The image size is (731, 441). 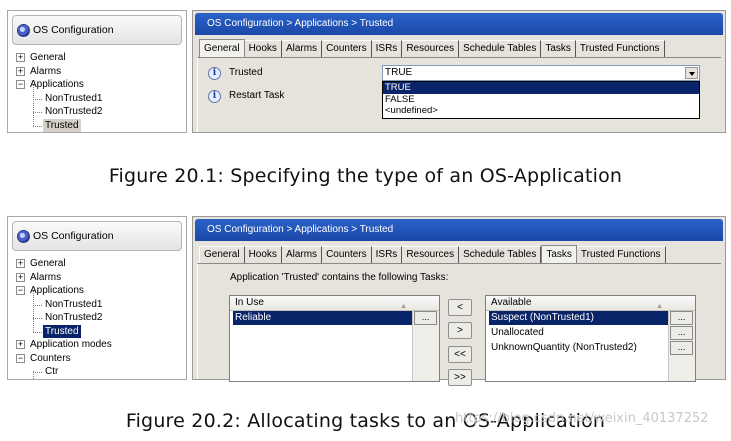 What do you see at coordinates (541, 88) in the screenshot?
I see `option-true: TRUE` at bounding box center [541, 88].